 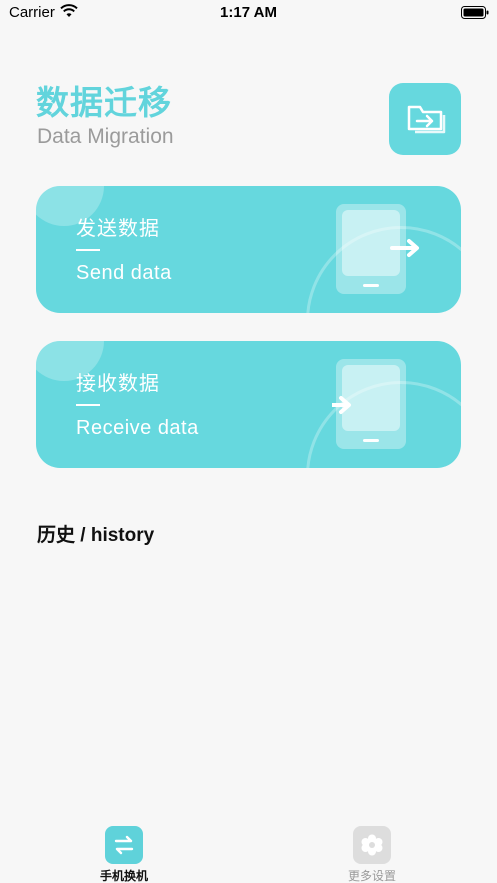 What do you see at coordinates (105, 136) in the screenshot?
I see `page-subtitle: Data Migration` at bounding box center [105, 136].